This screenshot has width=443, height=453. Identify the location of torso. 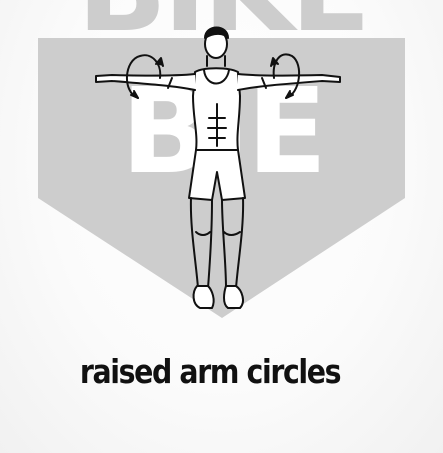
(216, 109).